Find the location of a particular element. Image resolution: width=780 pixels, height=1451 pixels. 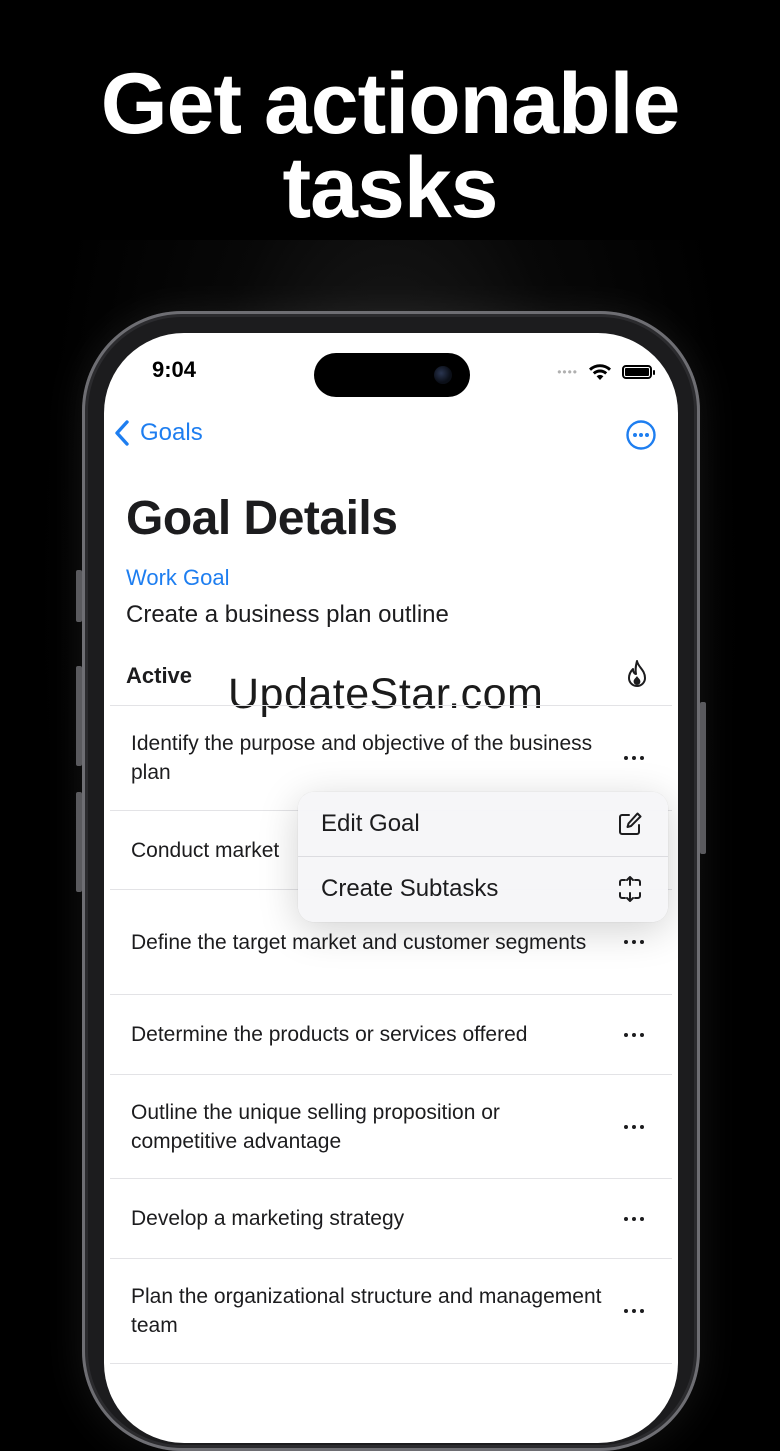

task-text: Conduct market is located at coordinates (205, 850).